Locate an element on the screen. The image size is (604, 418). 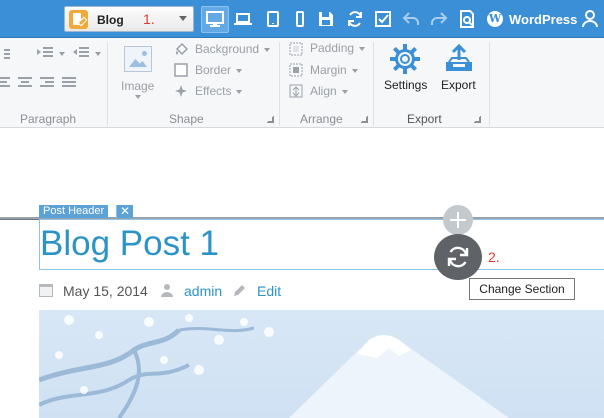
export-group-label: Export is located at coordinates (424, 119).